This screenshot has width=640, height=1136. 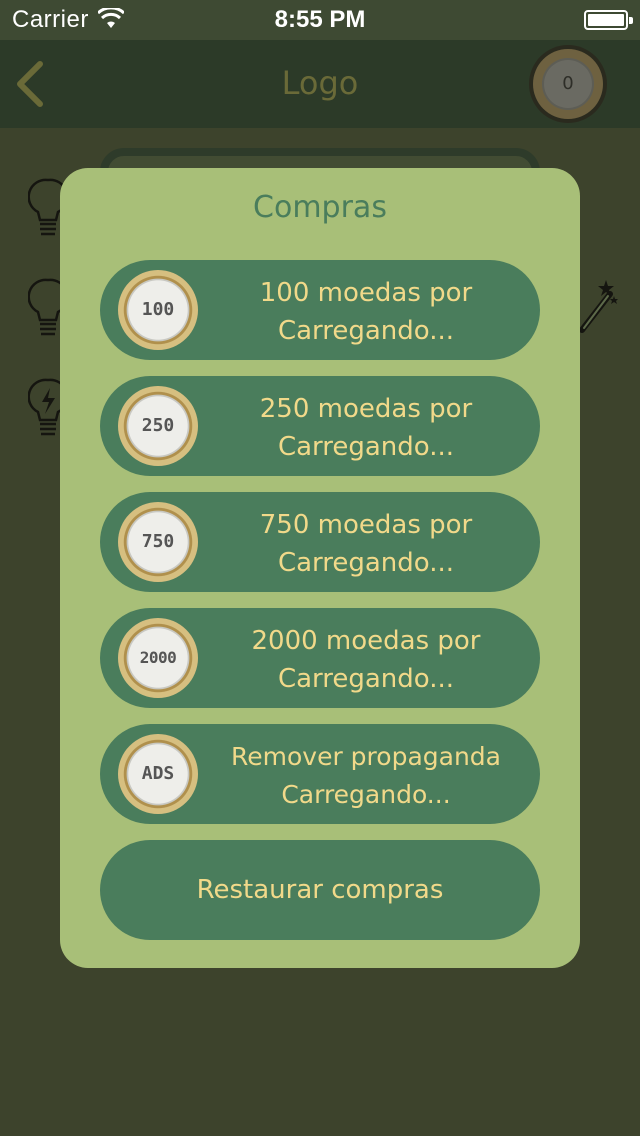 What do you see at coordinates (366, 409) in the screenshot?
I see `item-title: 250 moedas por` at bounding box center [366, 409].